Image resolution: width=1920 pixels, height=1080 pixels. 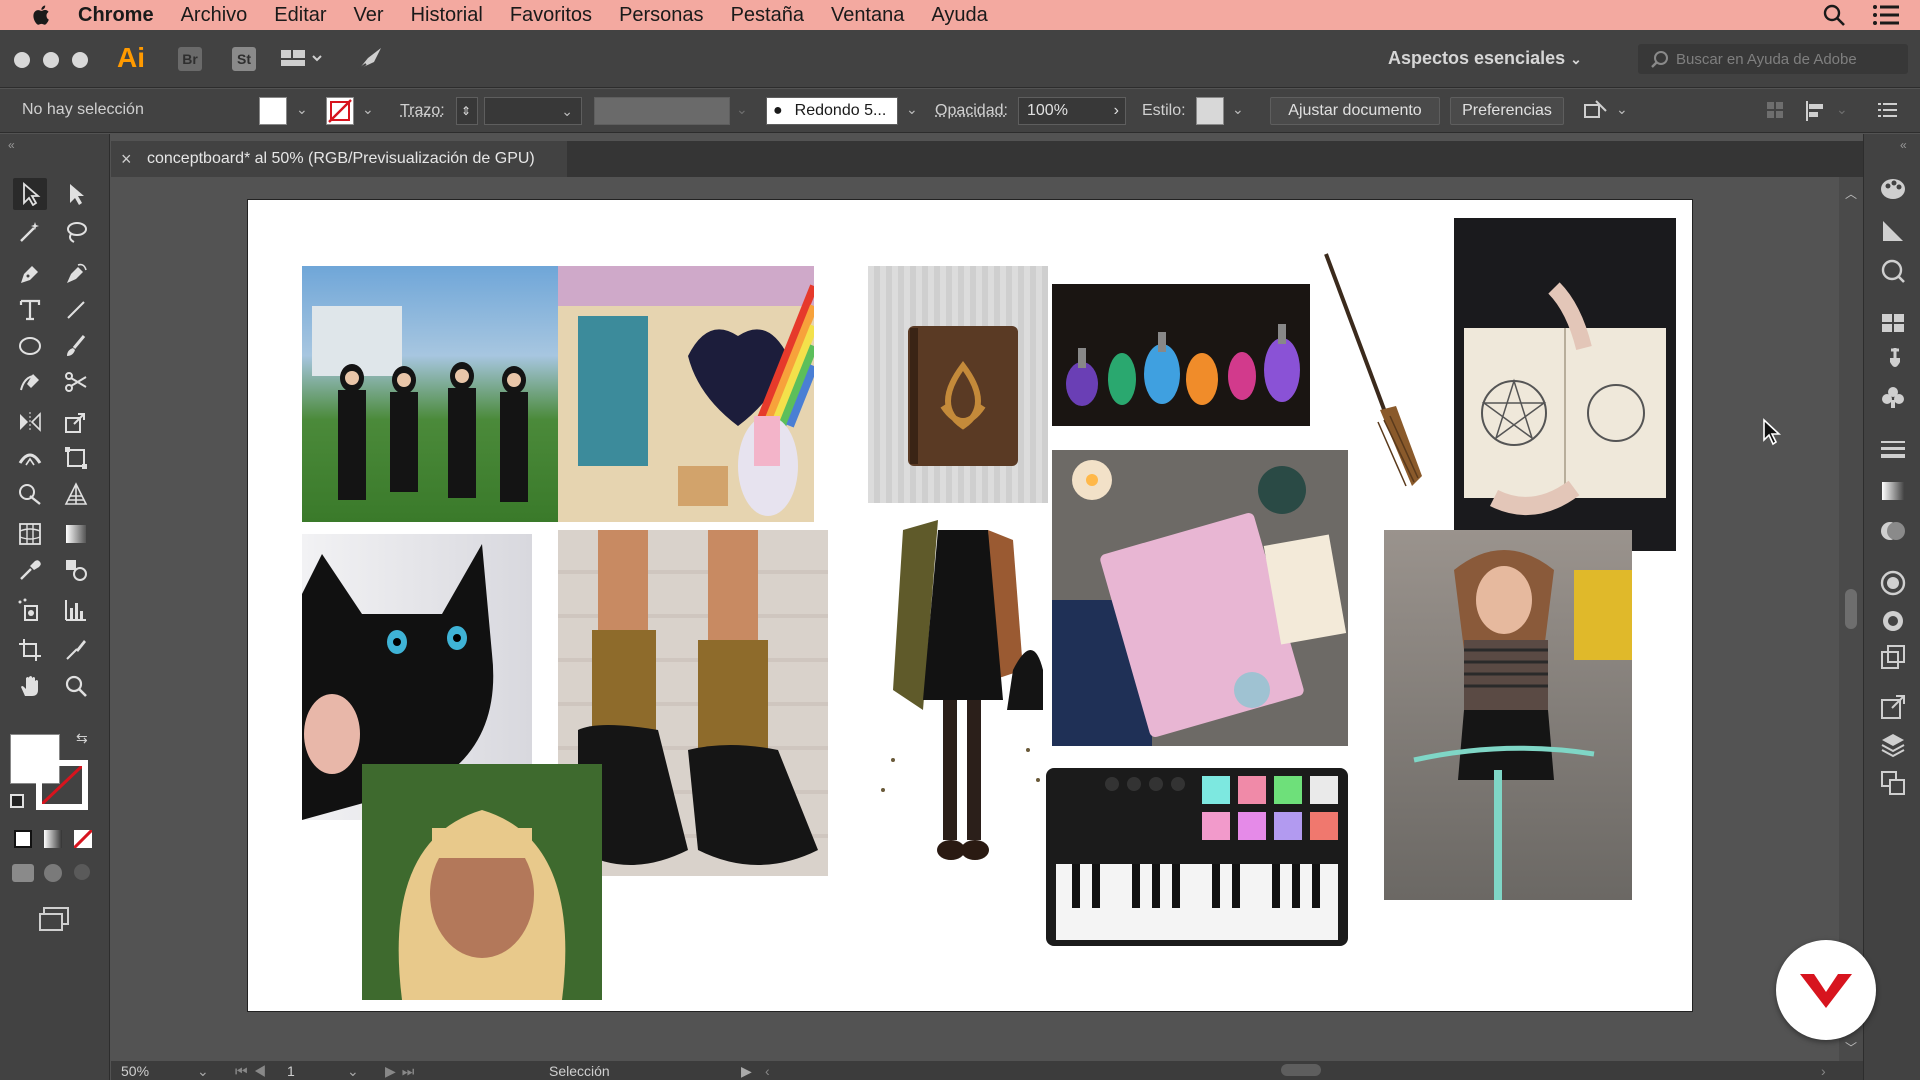 I want to click on perspective-grid-tool-icon, so click(x=76, y=494).